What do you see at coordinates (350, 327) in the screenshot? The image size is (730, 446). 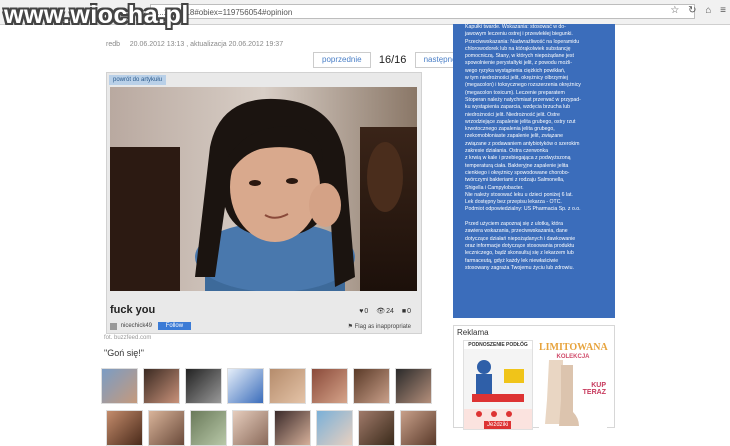 I see `flag-icon: ⚑` at bounding box center [350, 327].